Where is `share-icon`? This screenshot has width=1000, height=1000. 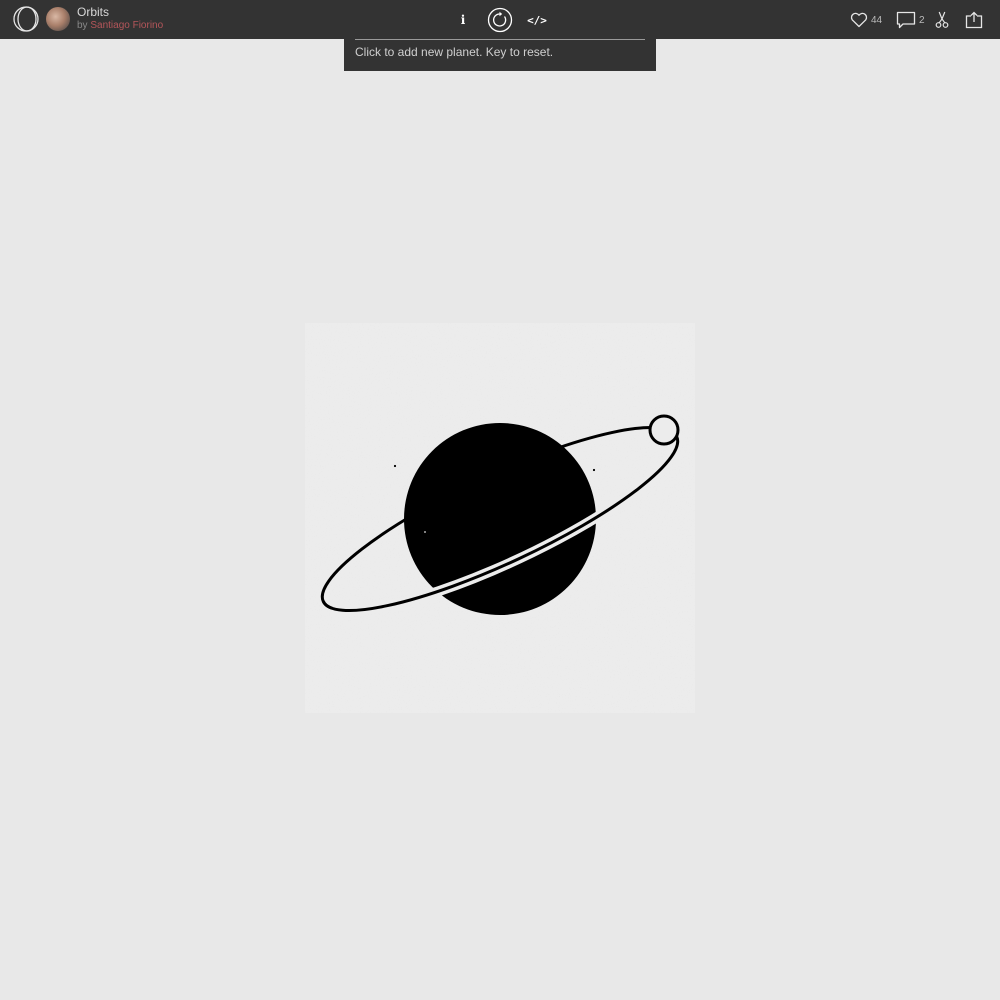
share-icon is located at coordinates (974, 20).